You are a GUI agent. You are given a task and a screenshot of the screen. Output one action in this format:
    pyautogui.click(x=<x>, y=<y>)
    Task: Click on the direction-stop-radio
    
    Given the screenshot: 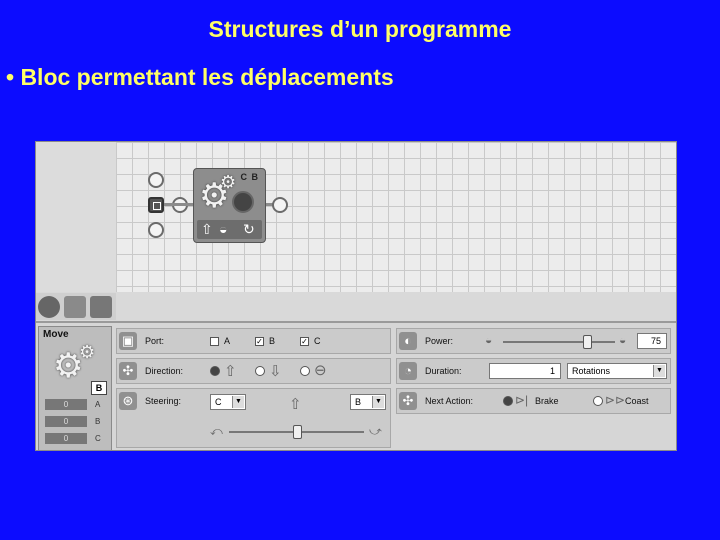 What is the action you would take?
    pyautogui.click(x=305, y=371)
    